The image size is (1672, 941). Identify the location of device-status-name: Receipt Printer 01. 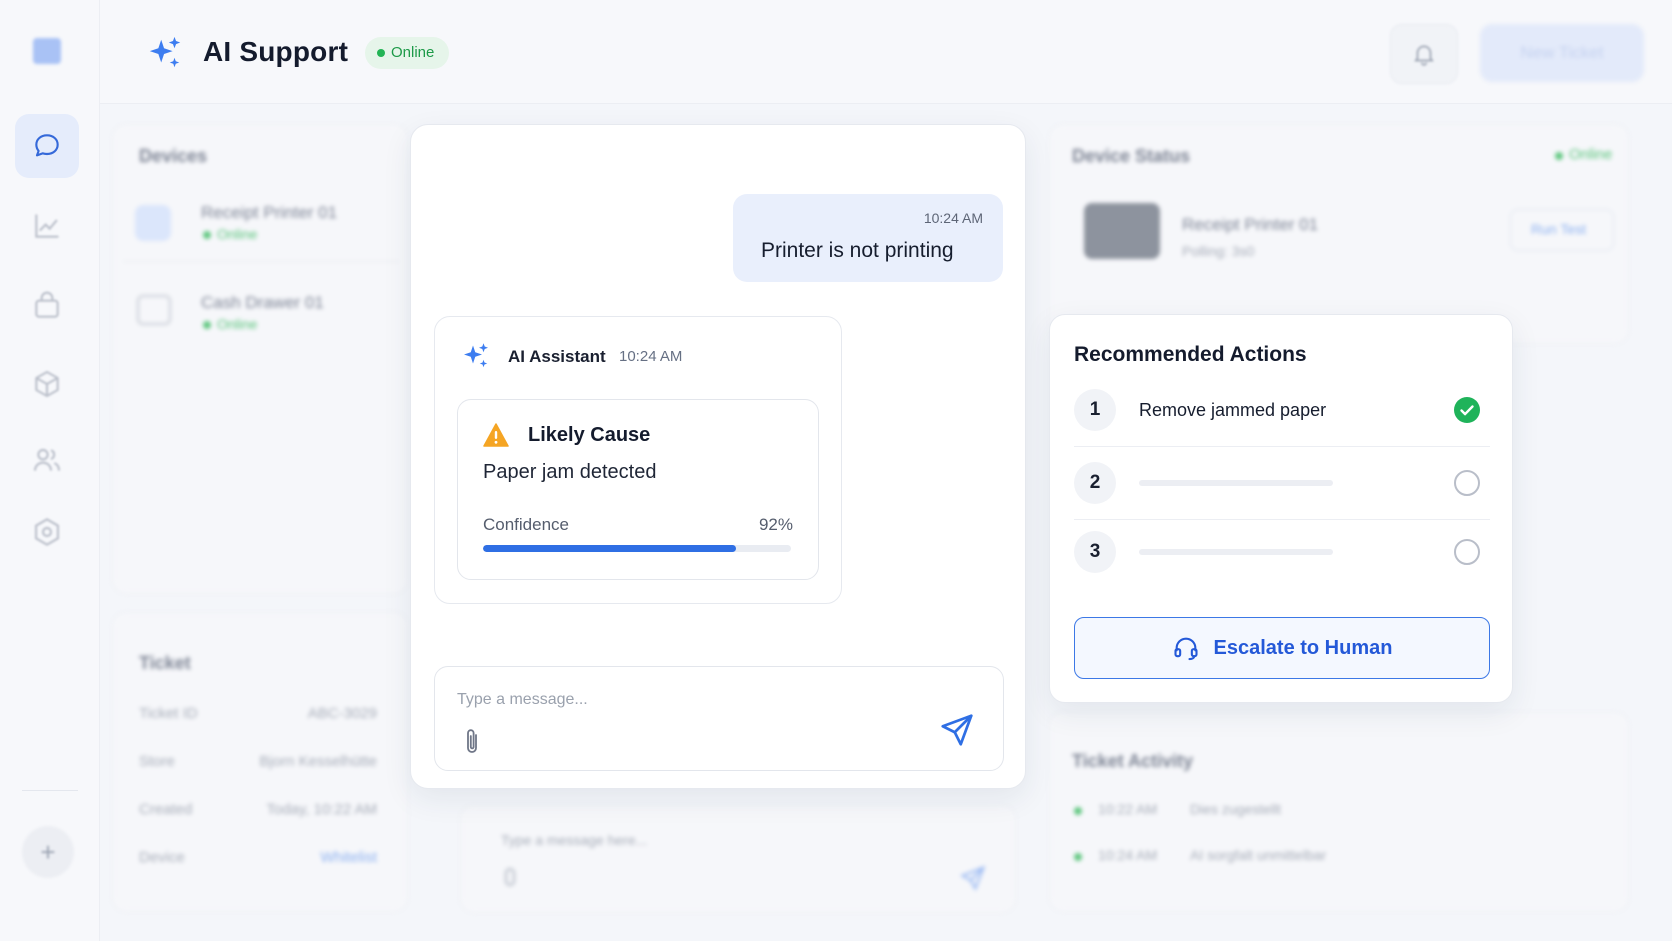
(1250, 224).